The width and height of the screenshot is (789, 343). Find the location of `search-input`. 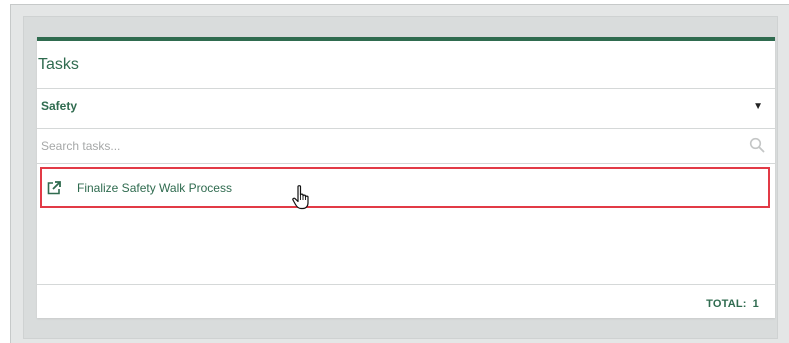

search-input is located at coordinates (381, 146).